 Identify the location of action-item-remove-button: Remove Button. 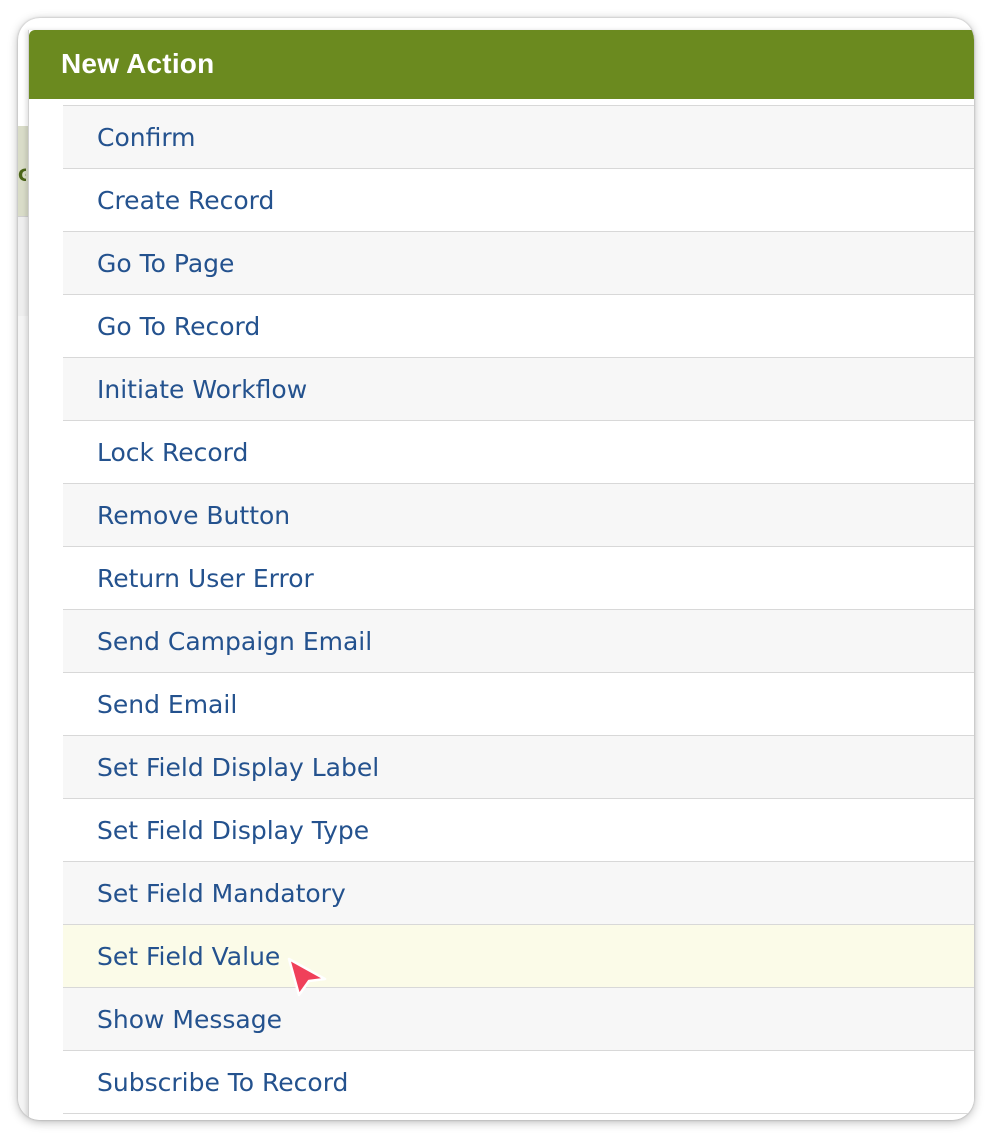
(518, 515).